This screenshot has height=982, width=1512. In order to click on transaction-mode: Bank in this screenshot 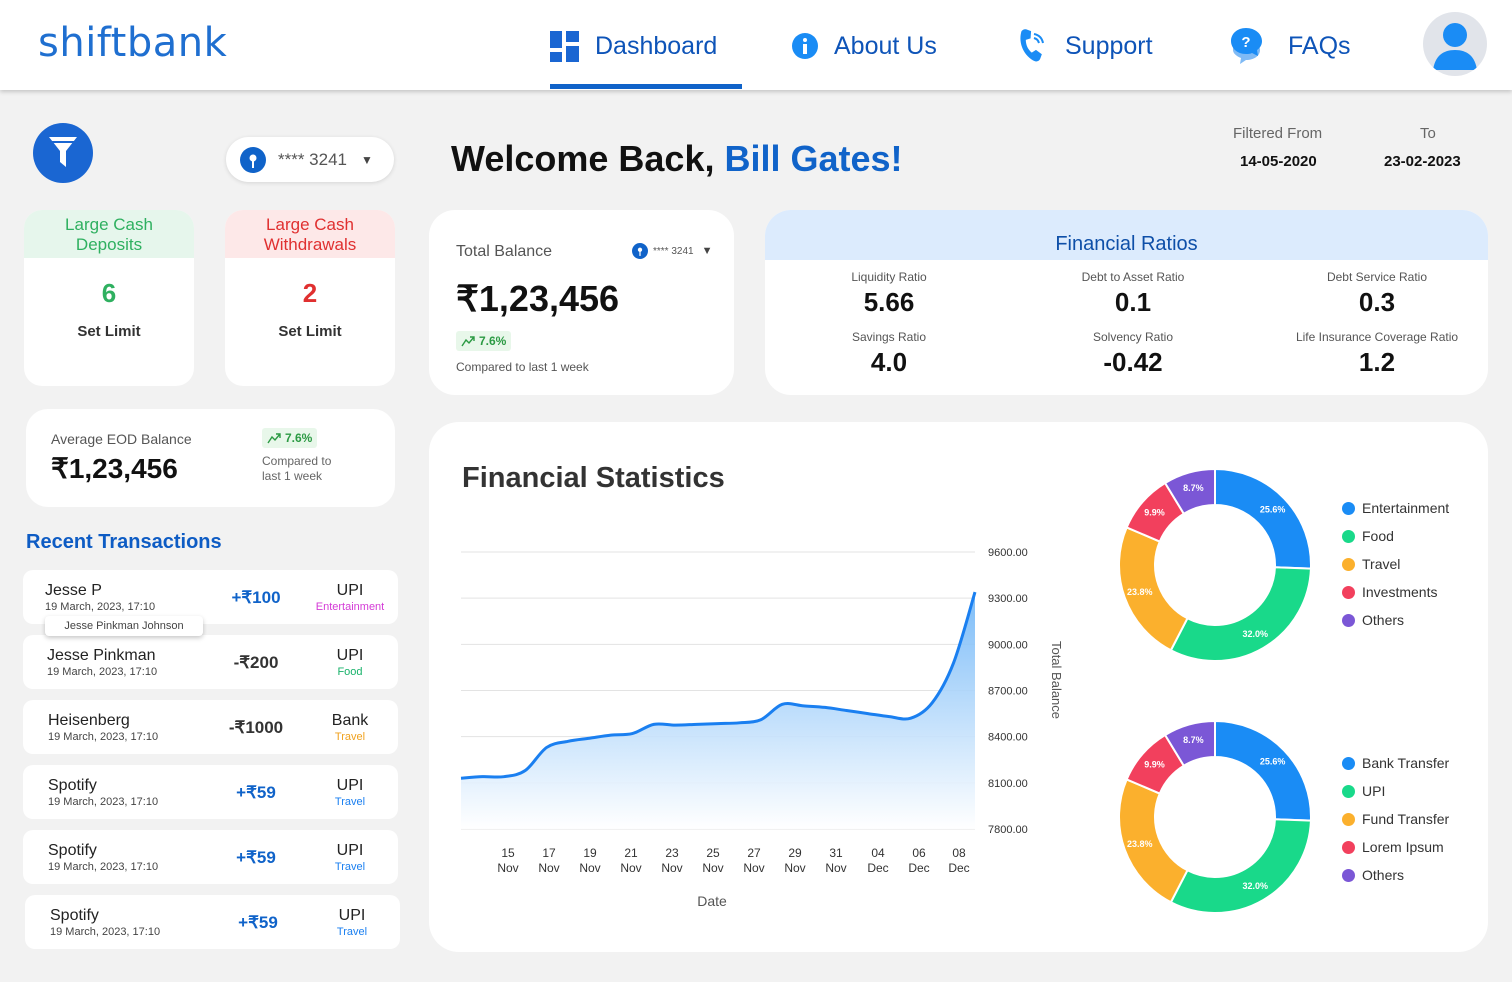, I will do `click(350, 720)`.